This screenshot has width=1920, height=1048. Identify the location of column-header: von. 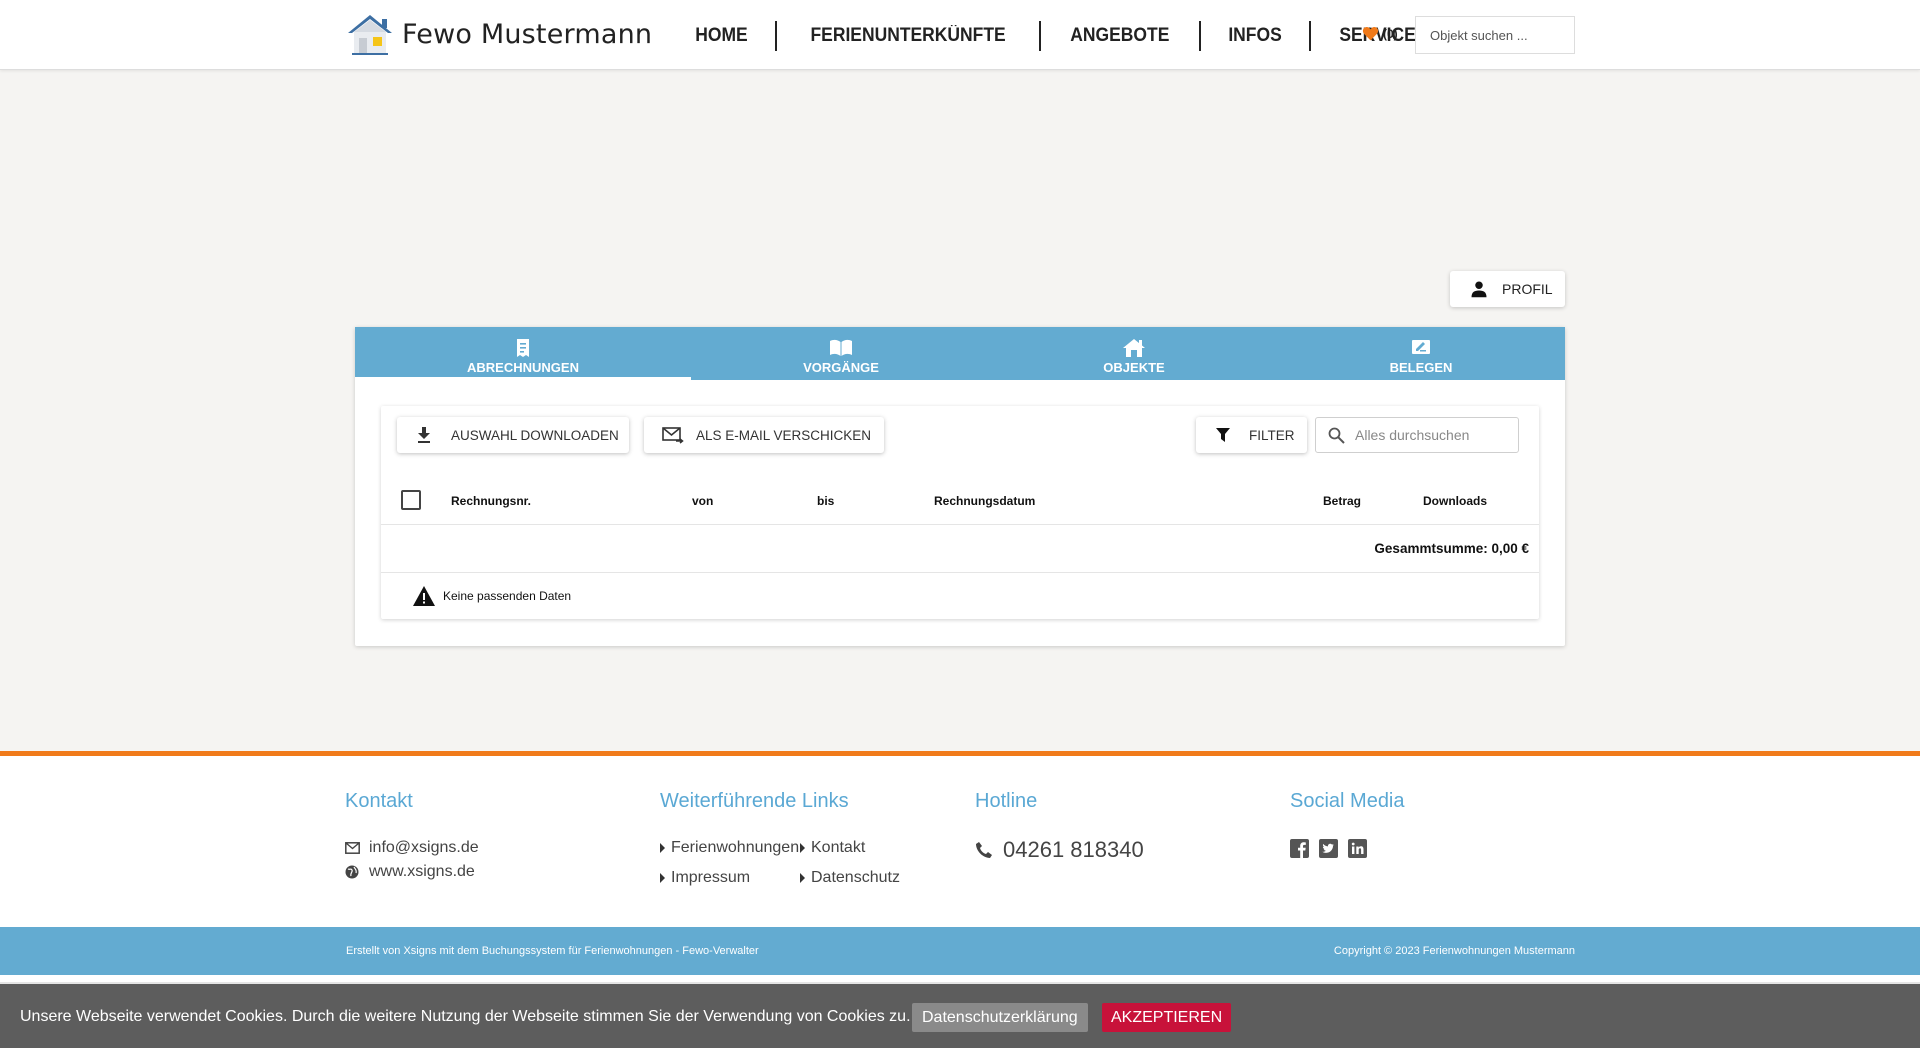
(702, 501).